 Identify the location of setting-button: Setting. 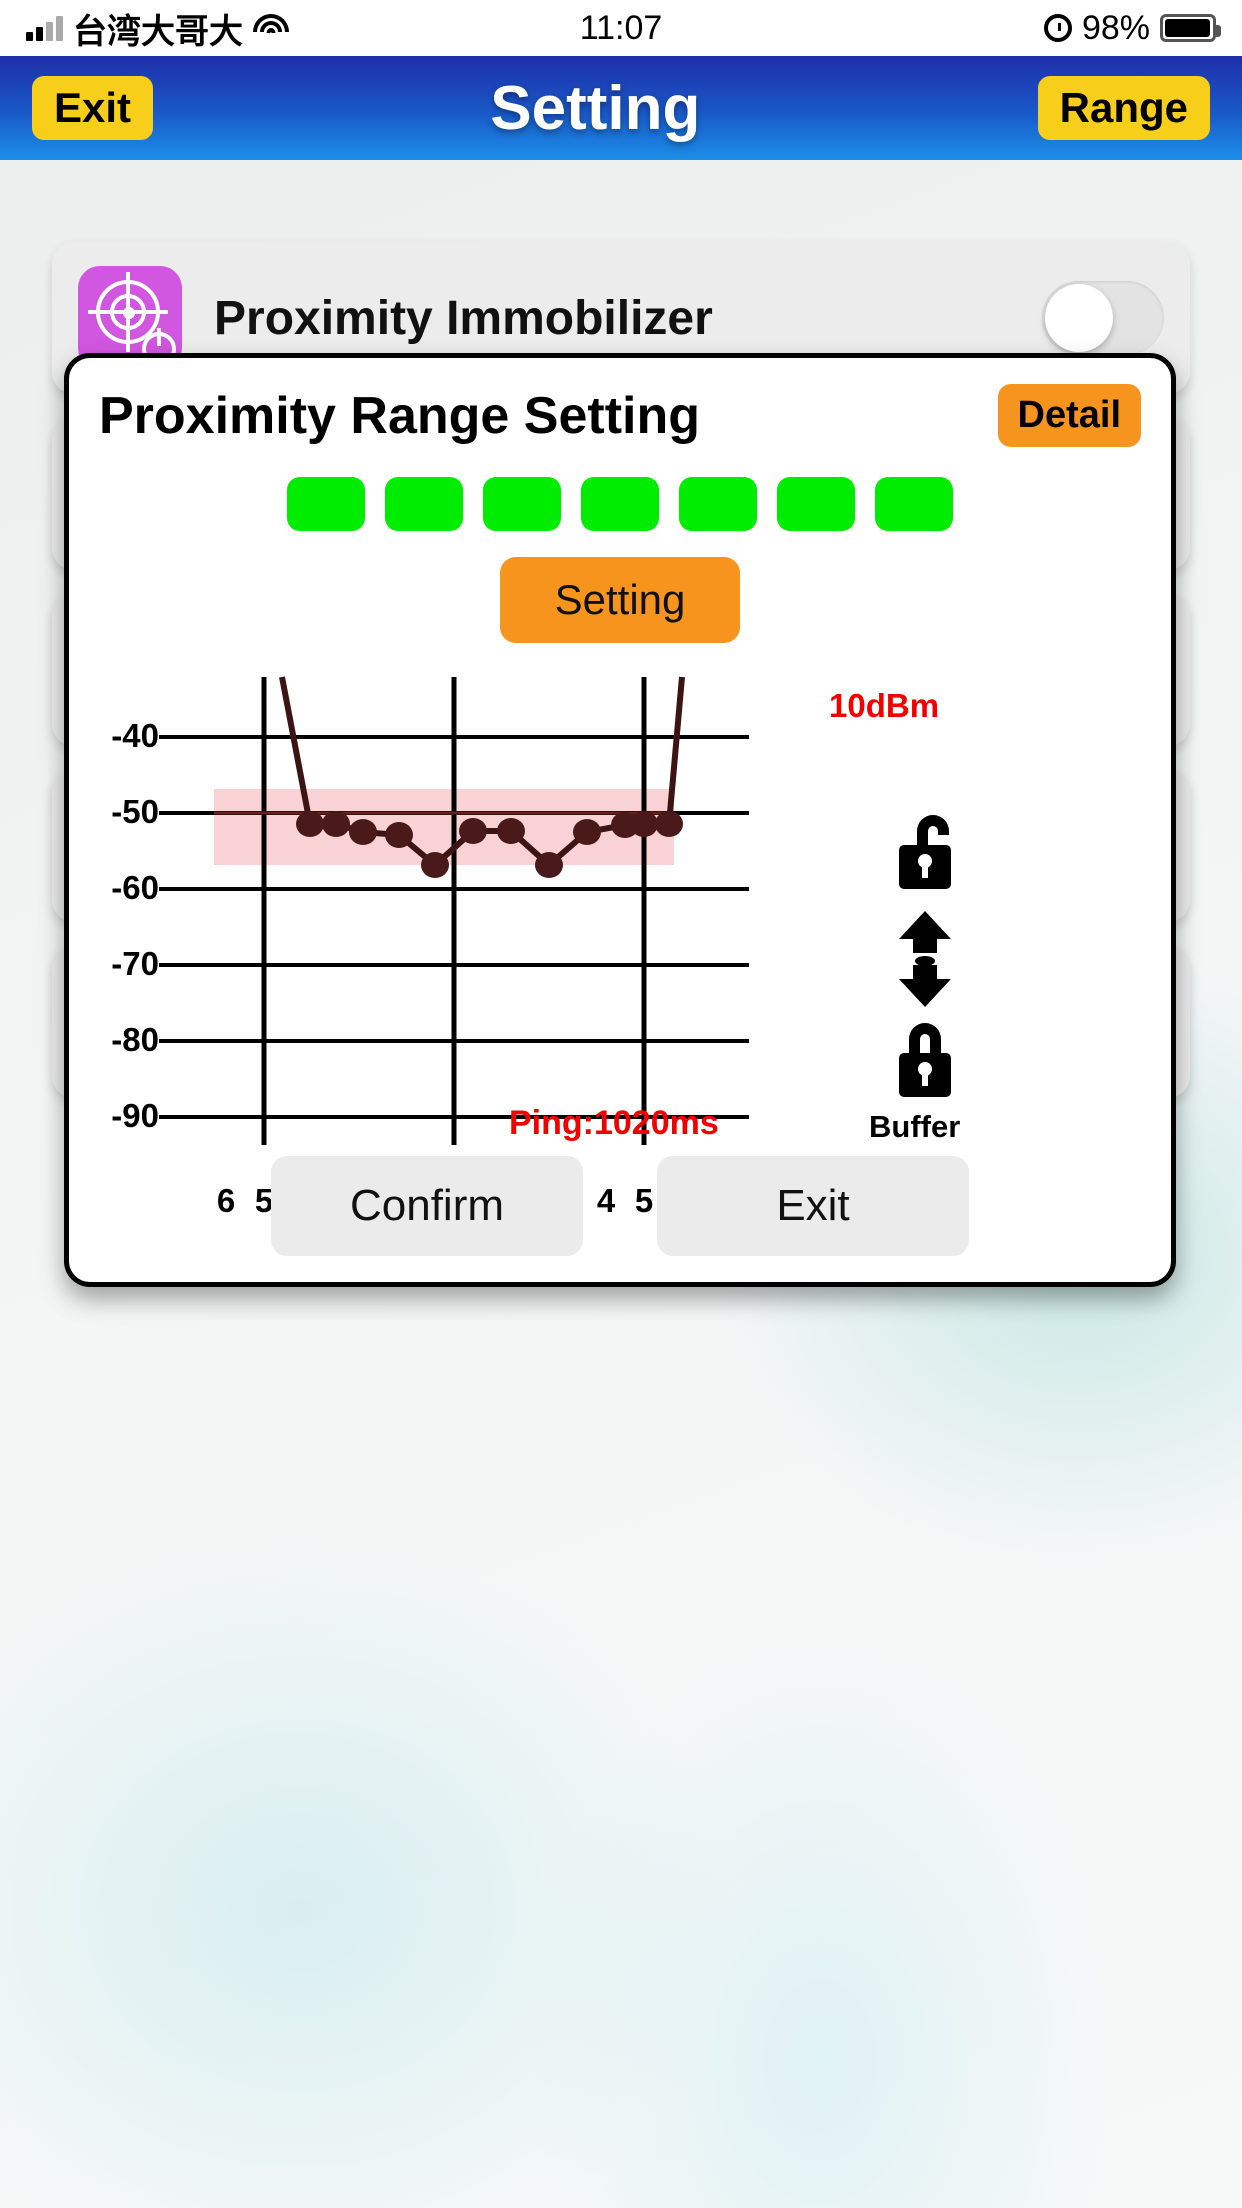
(620, 600).